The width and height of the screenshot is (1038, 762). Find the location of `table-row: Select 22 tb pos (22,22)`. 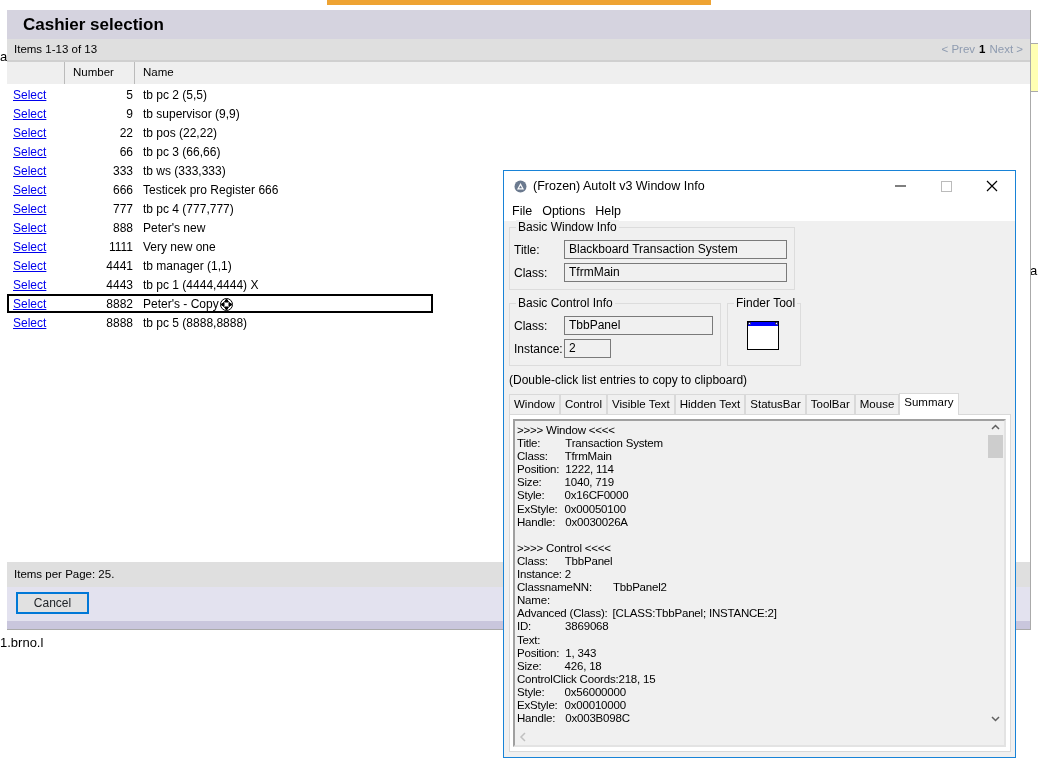

table-row: Select 22 tb pos (22,22) is located at coordinates (220, 132).